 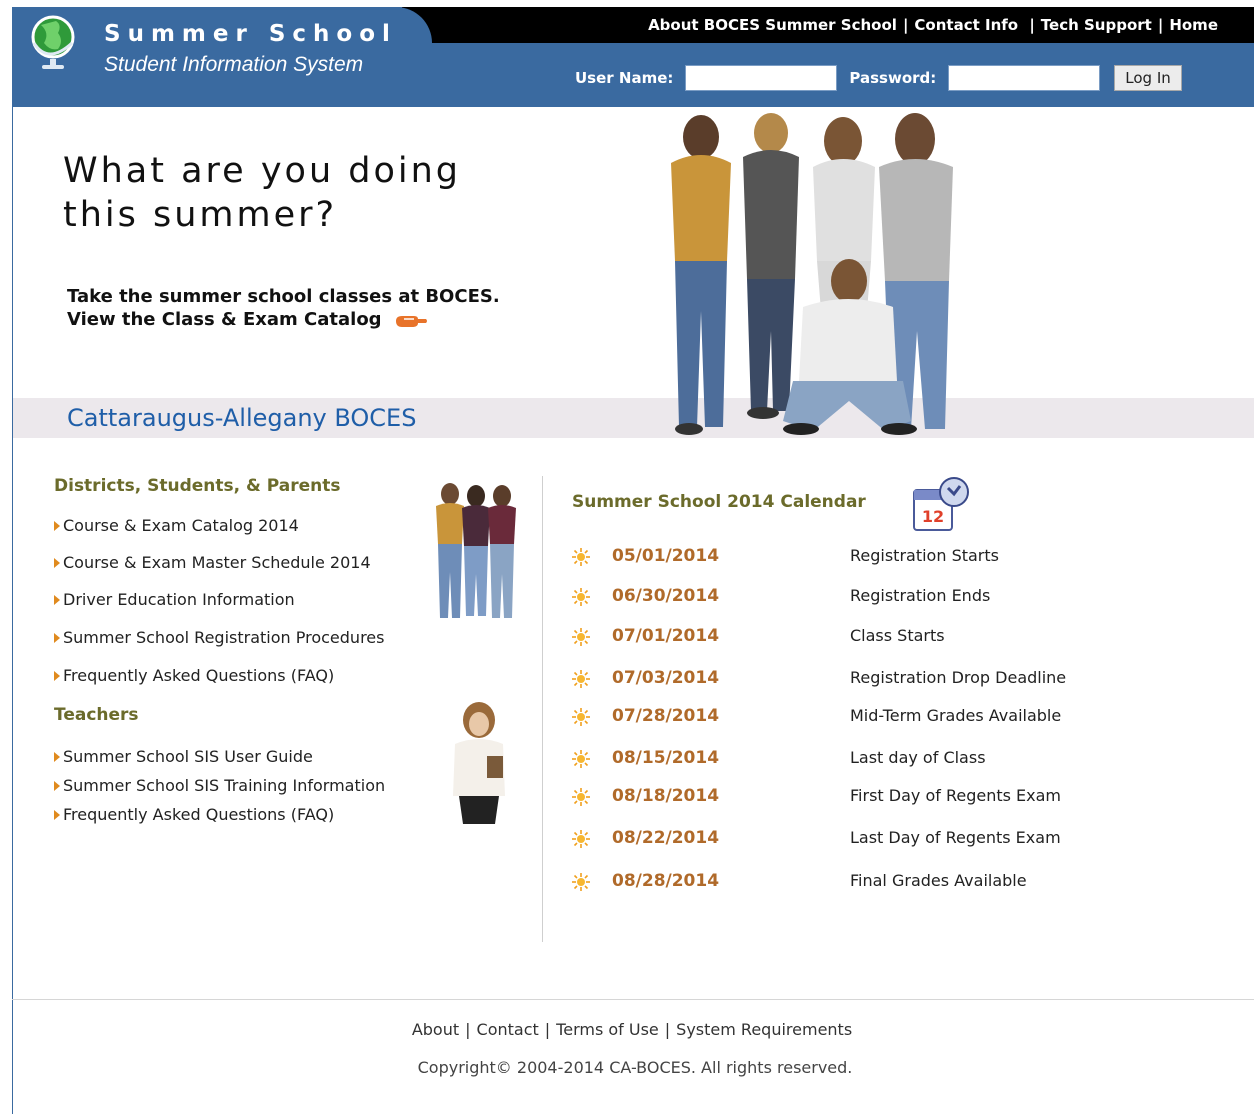 What do you see at coordinates (933, 516) in the screenshot?
I see `calendar-icon-number: 12` at bounding box center [933, 516].